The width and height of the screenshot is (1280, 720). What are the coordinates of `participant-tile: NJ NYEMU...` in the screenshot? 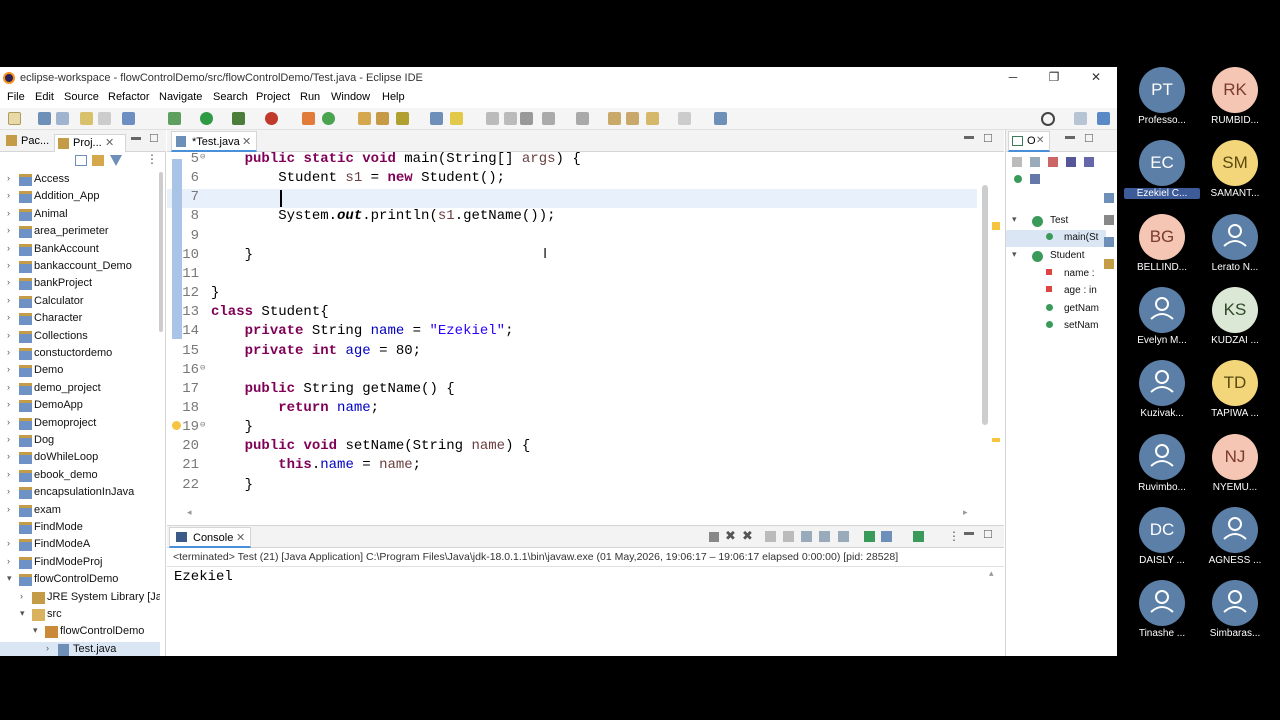 It's located at (1235, 468).